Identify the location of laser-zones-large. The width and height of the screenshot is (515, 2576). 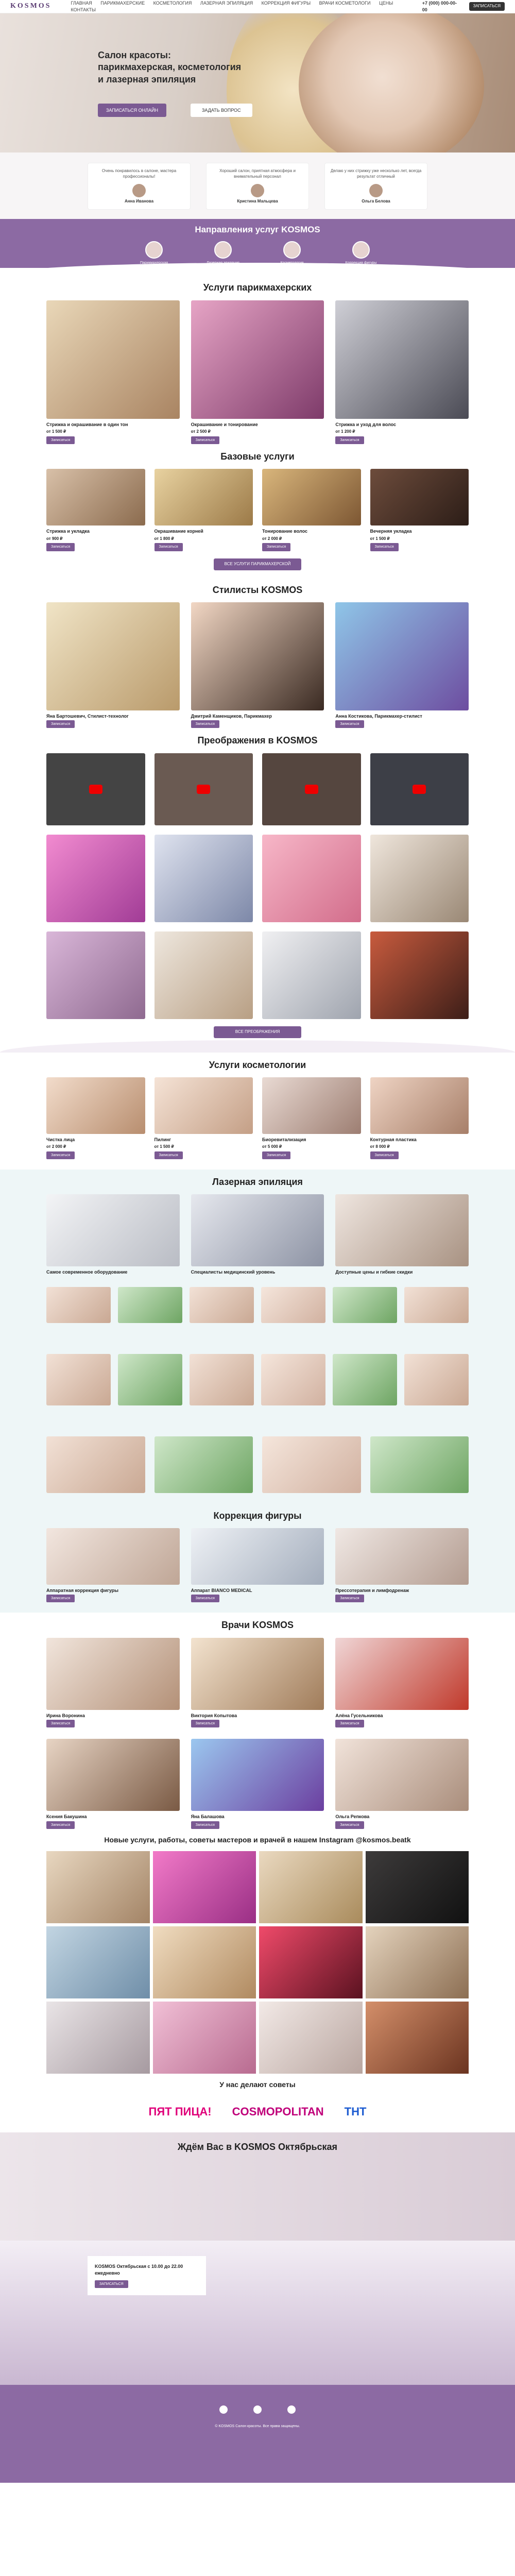
(257, 1464).